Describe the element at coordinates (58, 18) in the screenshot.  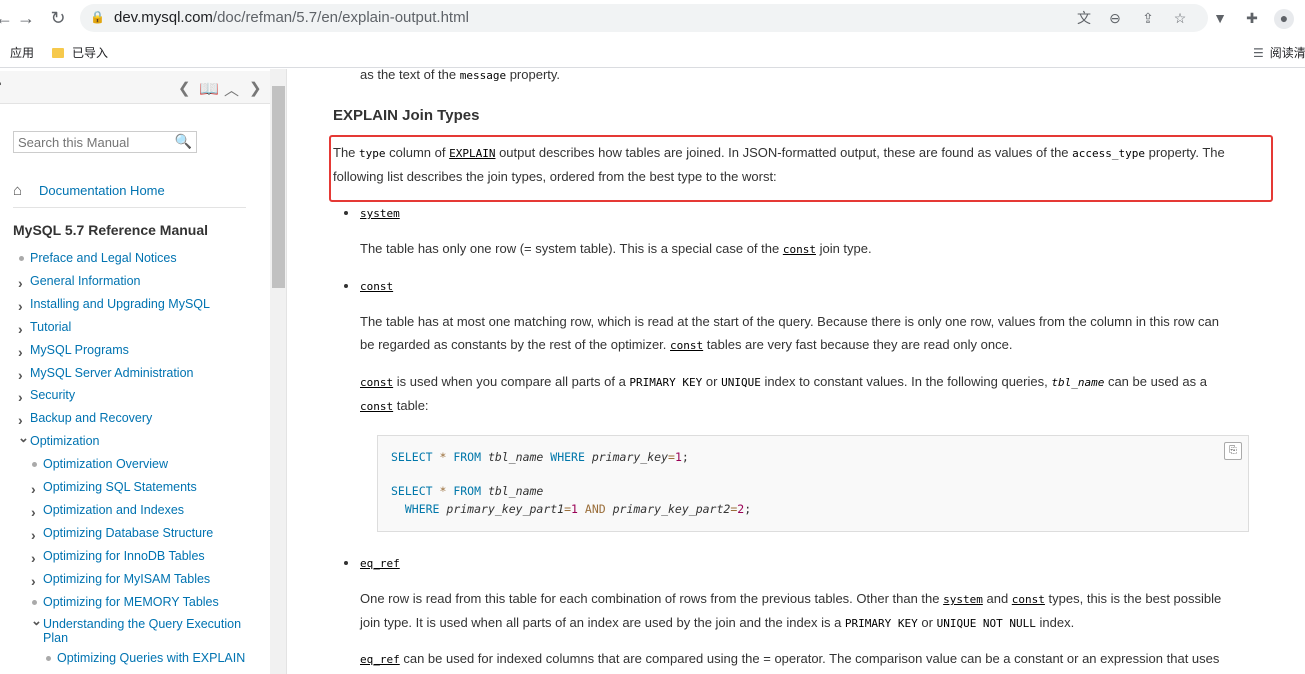
I see `reload-icon: ↻` at that location.